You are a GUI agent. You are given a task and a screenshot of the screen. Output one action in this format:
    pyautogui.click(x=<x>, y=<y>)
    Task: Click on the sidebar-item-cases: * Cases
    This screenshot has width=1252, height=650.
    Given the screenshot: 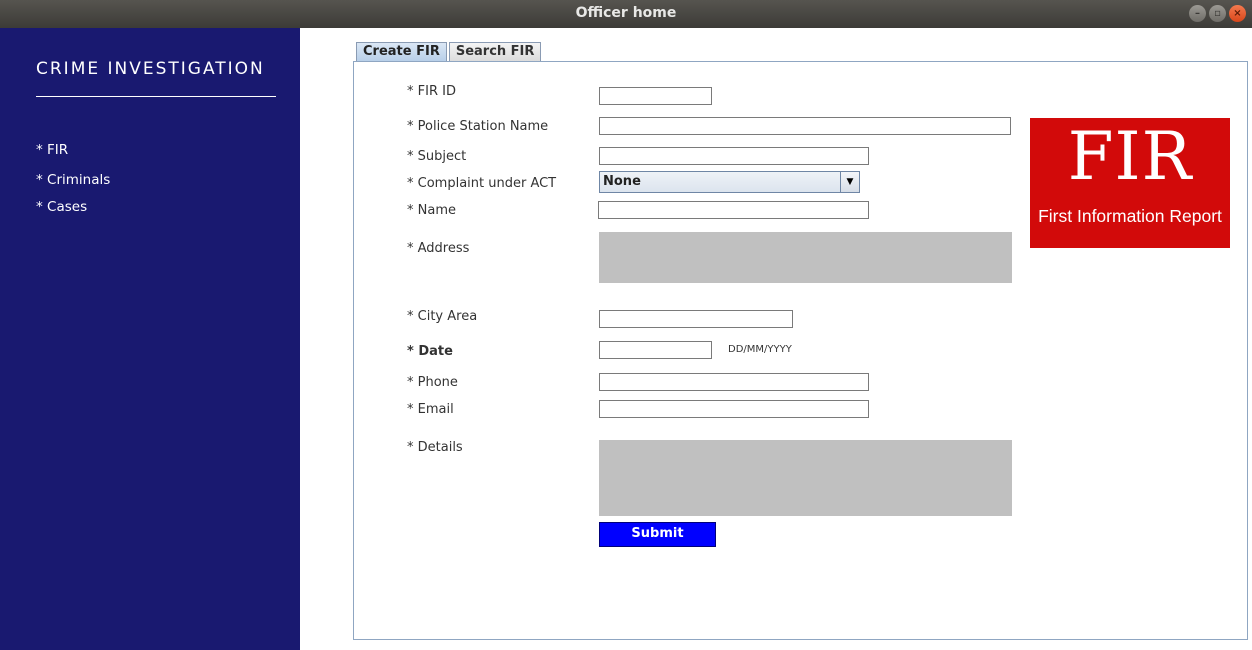 What is the action you would take?
    pyautogui.click(x=61, y=207)
    